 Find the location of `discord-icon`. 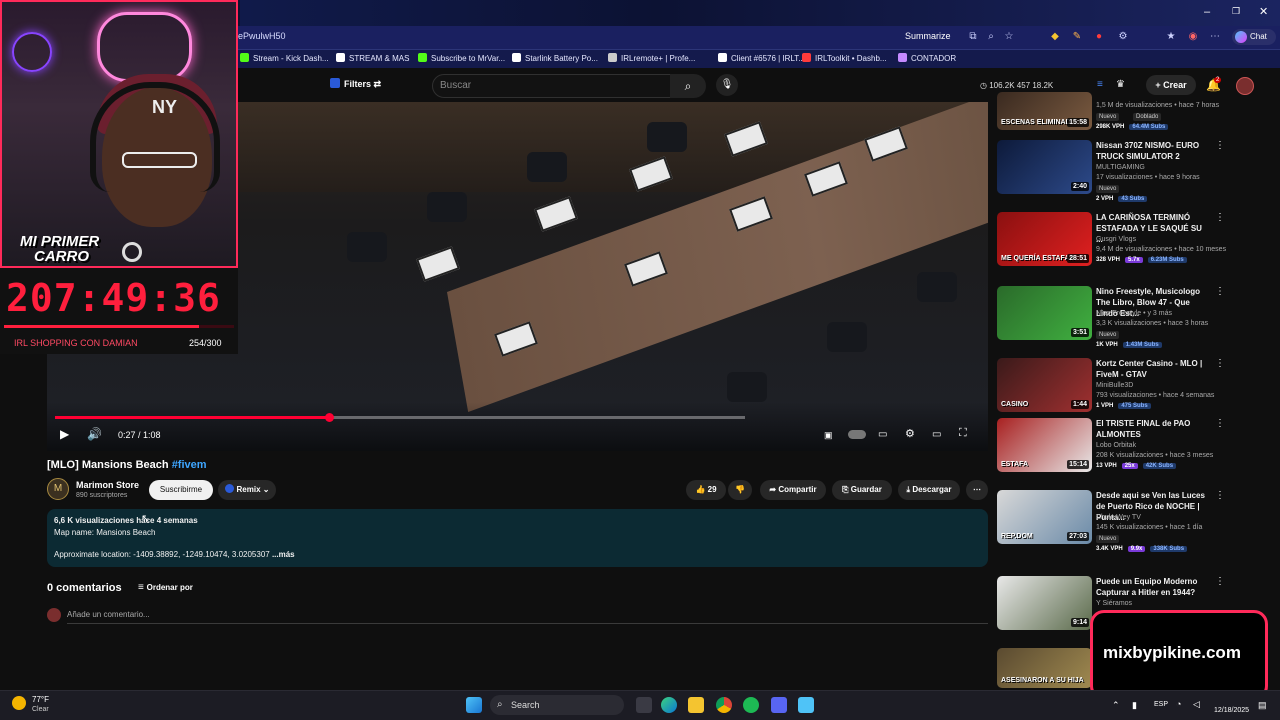

discord-icon is located at coordinates (779, 705).